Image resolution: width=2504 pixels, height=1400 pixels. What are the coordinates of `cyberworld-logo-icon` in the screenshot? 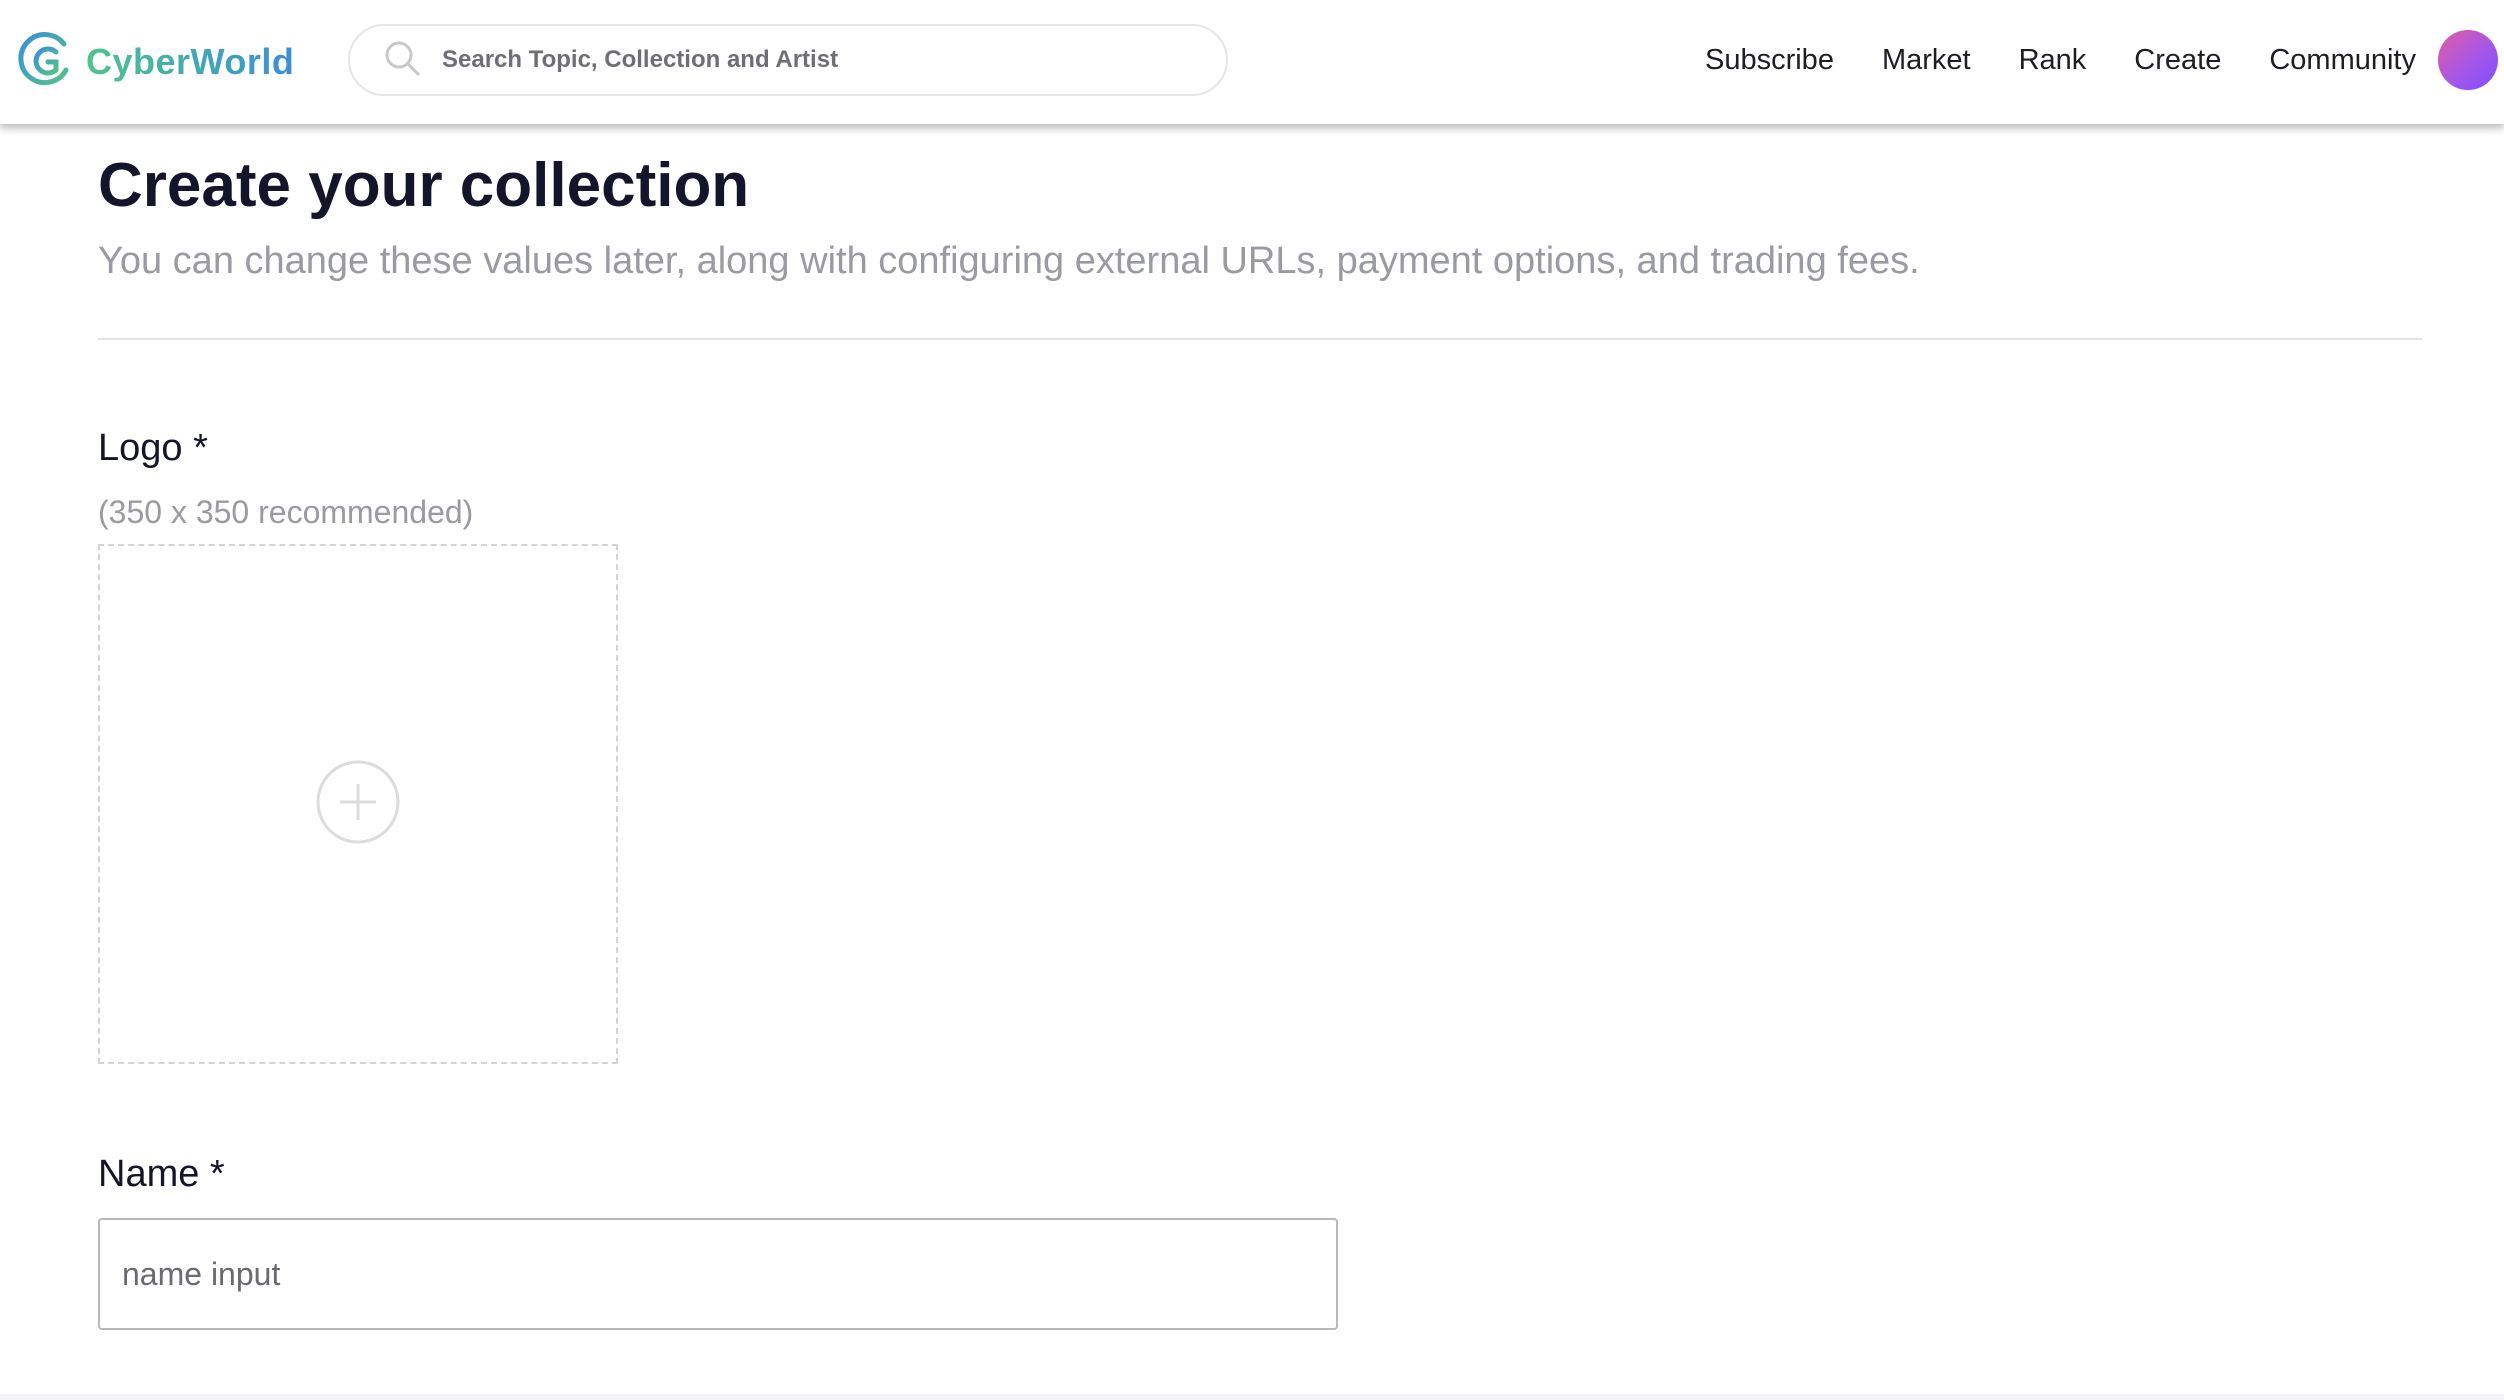 It's located at (46, 62).